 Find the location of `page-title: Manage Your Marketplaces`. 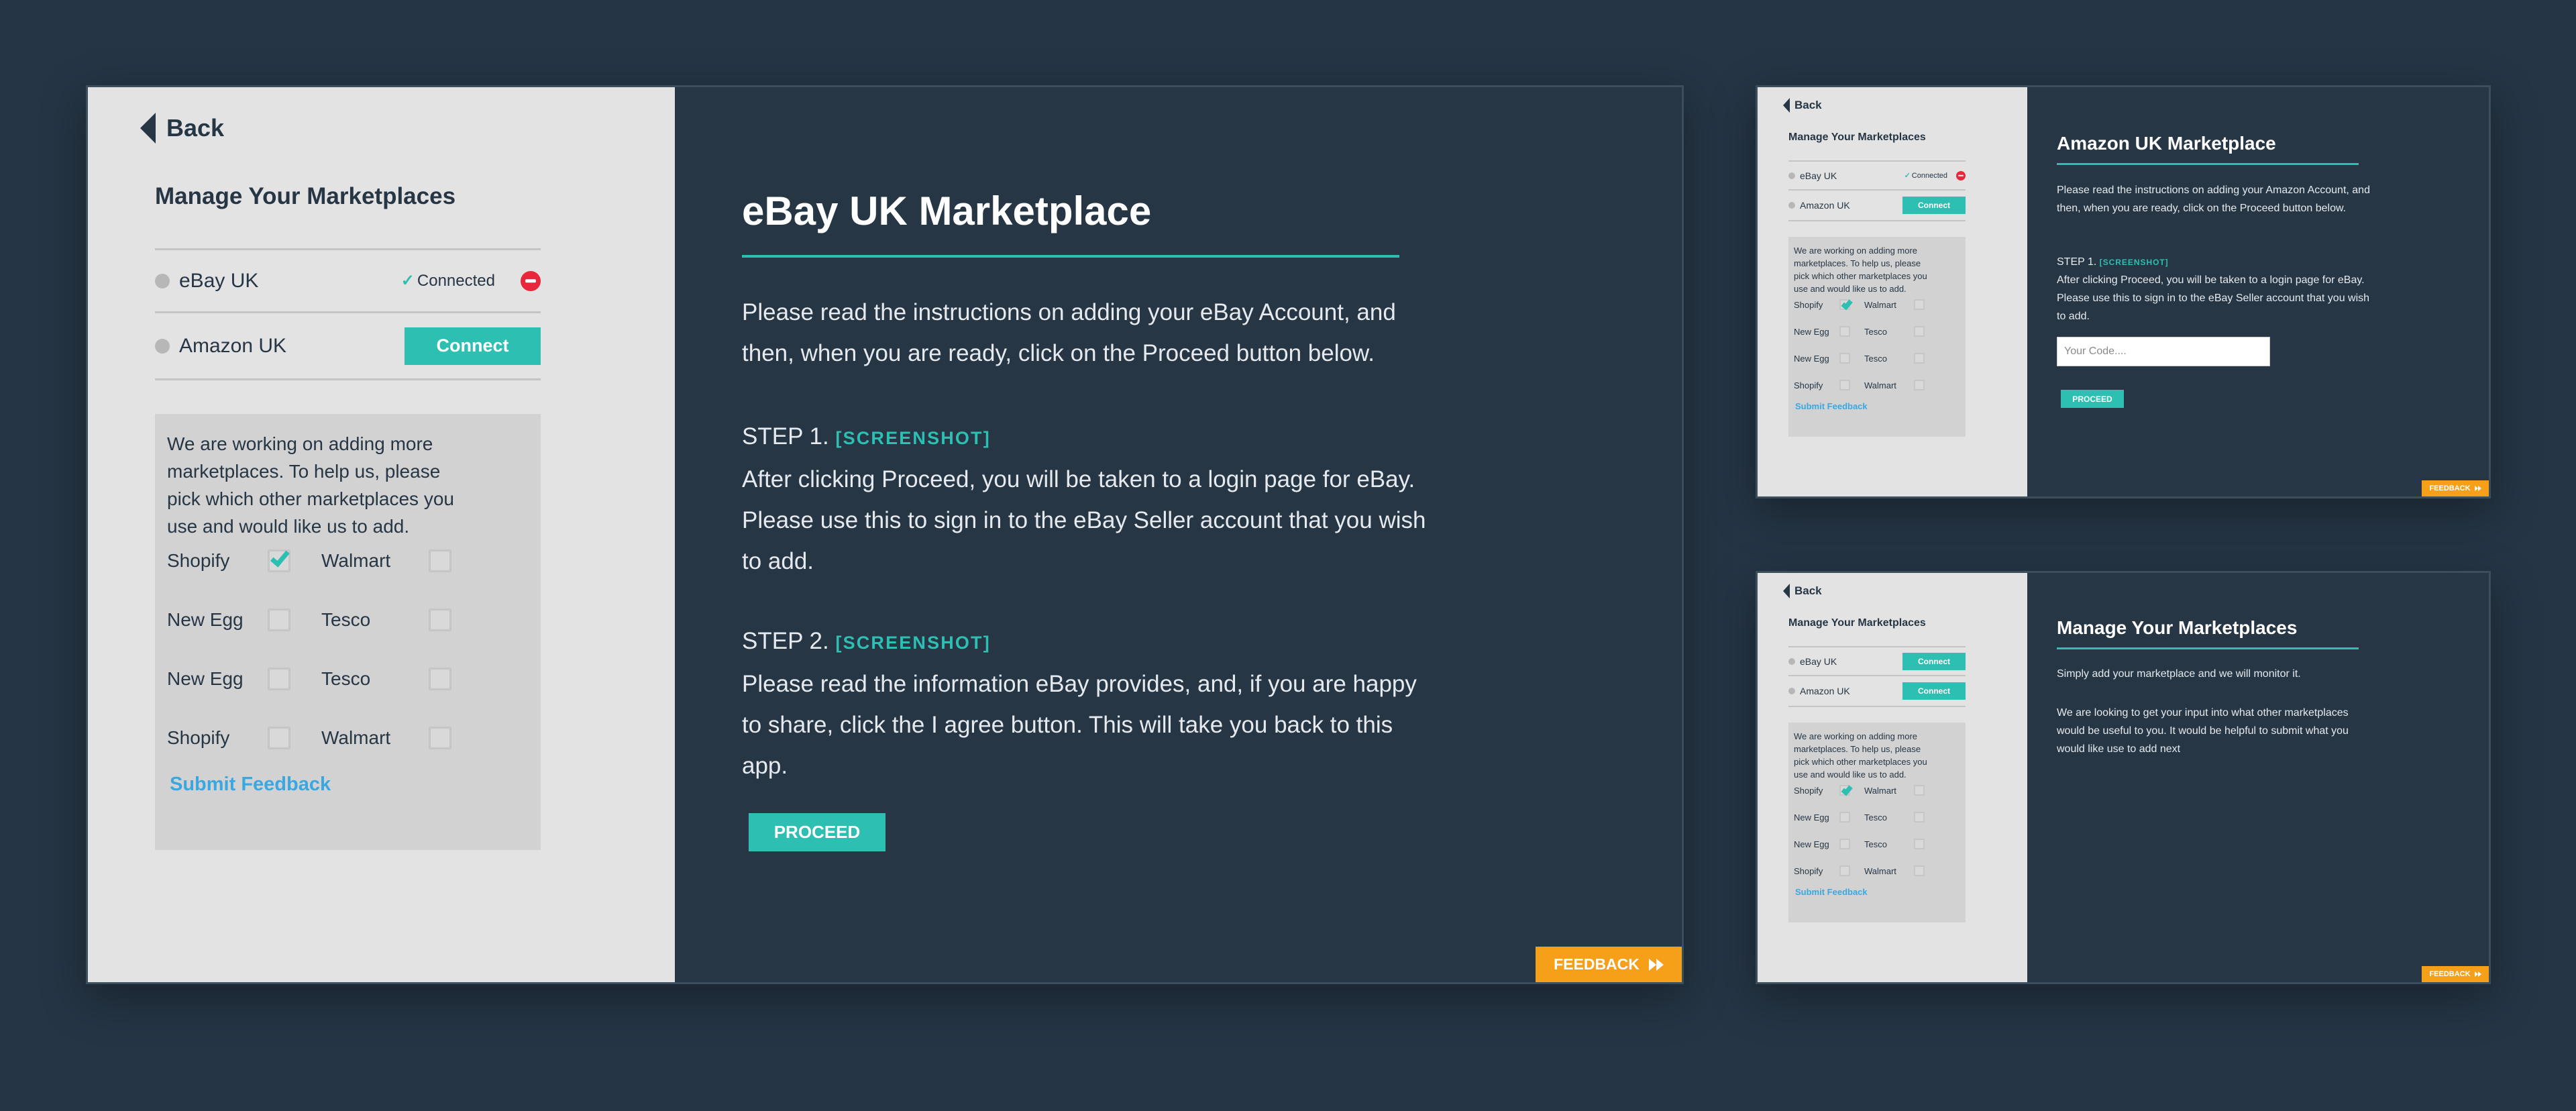

page-title: Manage Your Marketplaces is located at coordinates (2177, 627).